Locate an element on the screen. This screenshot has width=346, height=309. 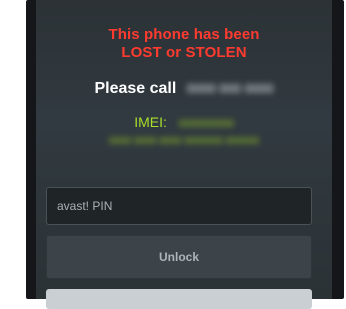
pin-input is located at coordinates (179, 206).